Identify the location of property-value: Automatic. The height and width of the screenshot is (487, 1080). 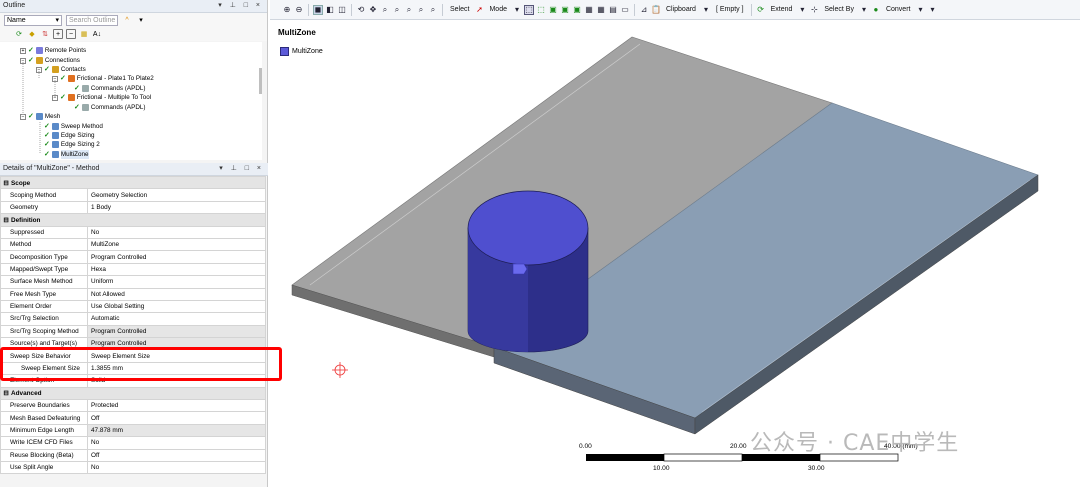
(176, 319).